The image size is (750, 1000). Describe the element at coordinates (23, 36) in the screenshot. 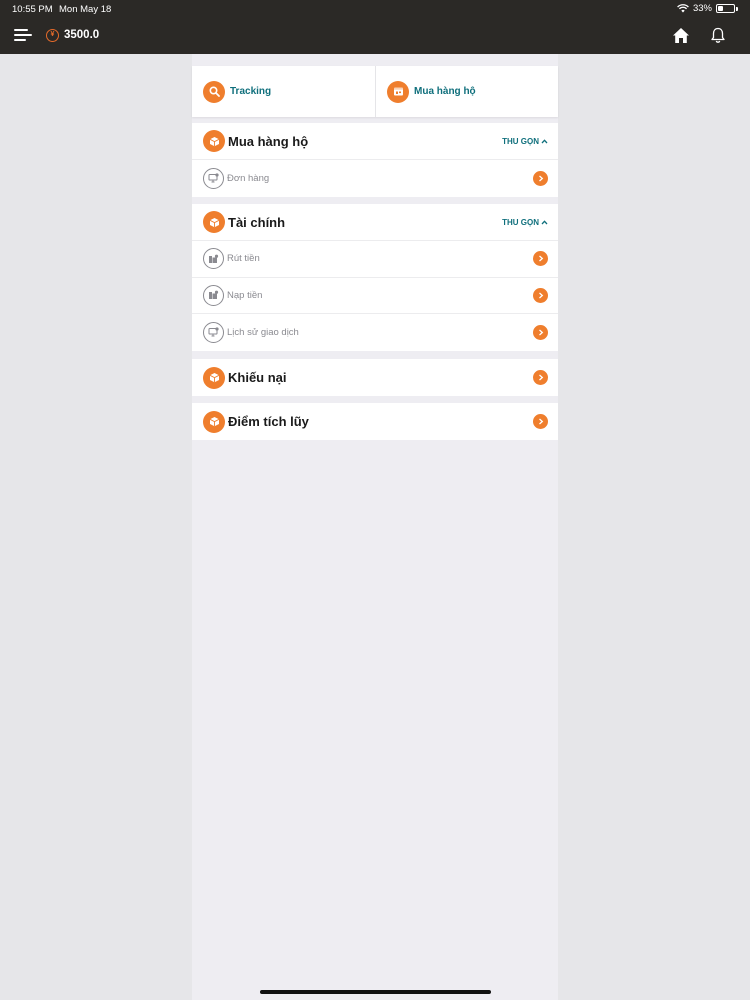

I see `menu-icon` at that location.